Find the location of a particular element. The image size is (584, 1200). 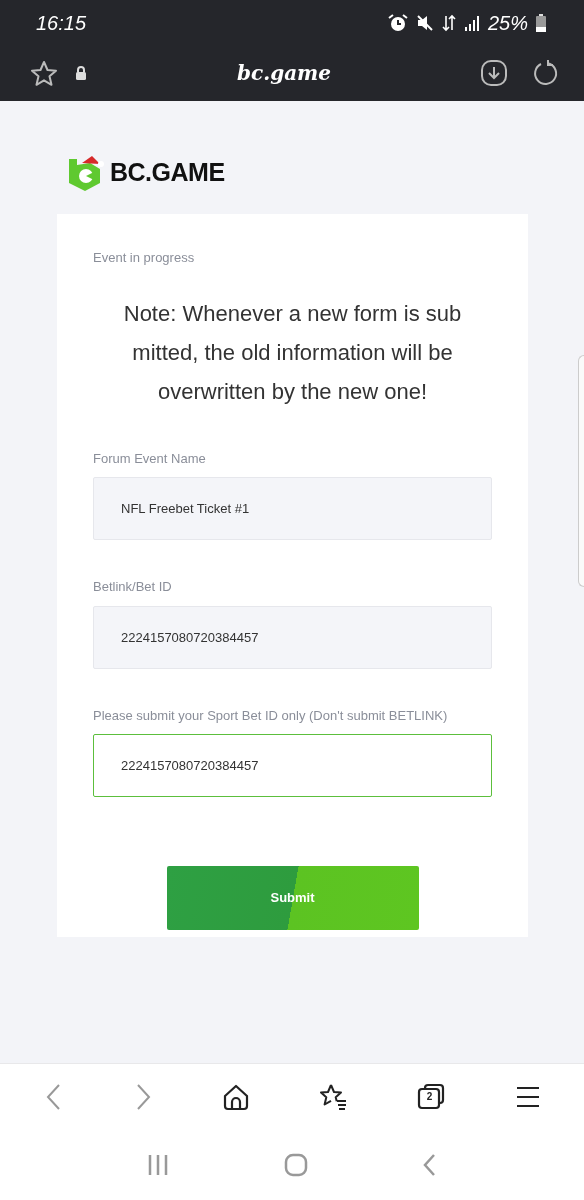

battery-icon is located at coordinates (541, 22).